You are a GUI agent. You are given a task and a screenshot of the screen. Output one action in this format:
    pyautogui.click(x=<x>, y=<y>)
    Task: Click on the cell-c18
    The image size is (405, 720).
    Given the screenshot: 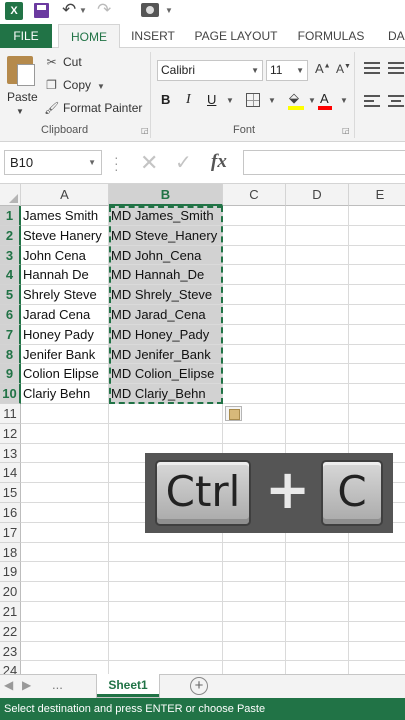 What is the action you would take?
    pyautogui.click(x=254, y=552)
    